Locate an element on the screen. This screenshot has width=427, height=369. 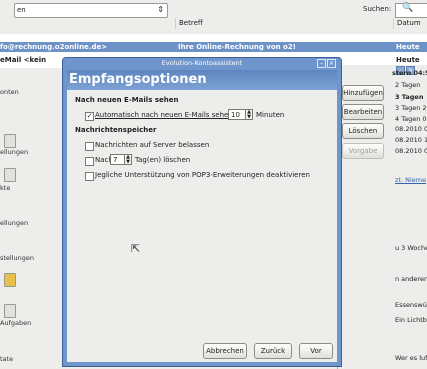
preview-text: 3 Tagen 21 is located at coordinates (411, 108).